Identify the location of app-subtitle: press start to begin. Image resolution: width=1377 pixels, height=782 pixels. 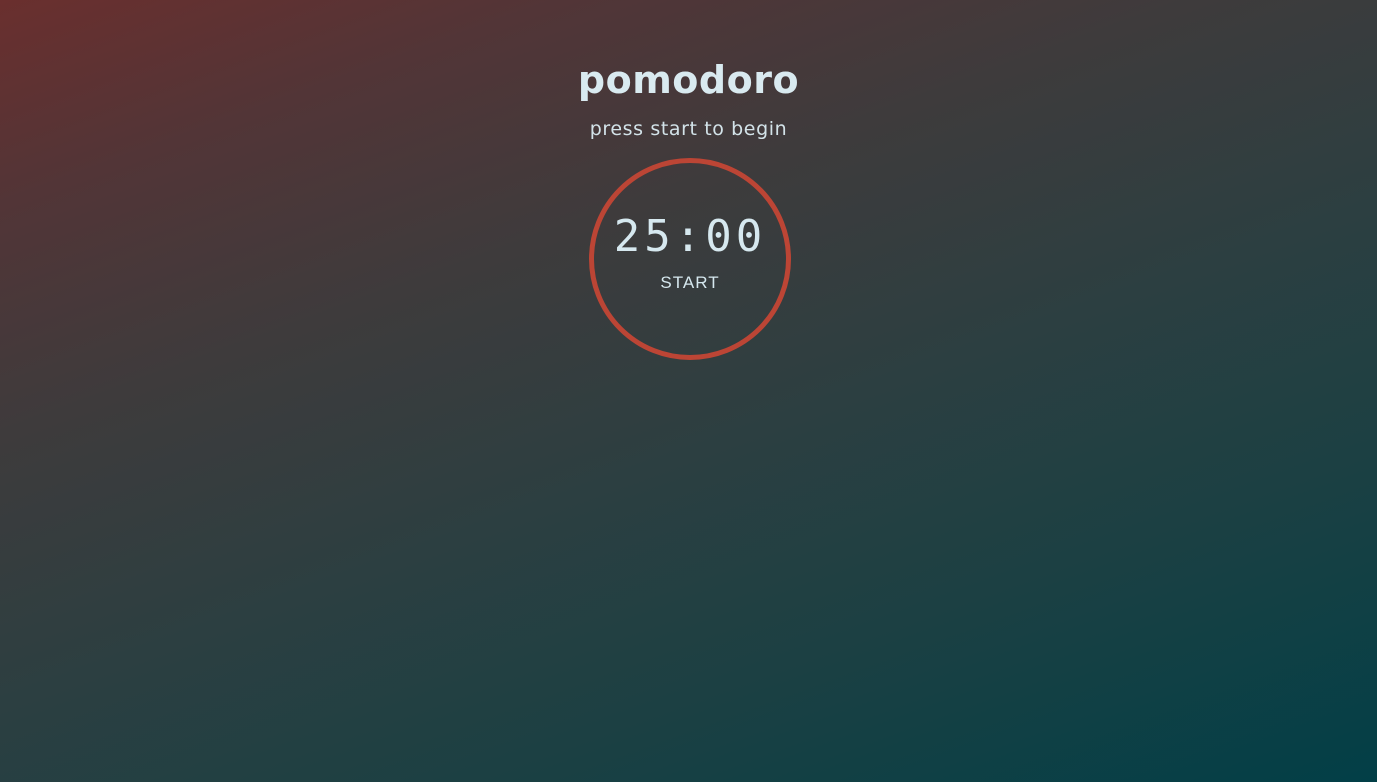
(688, 129).